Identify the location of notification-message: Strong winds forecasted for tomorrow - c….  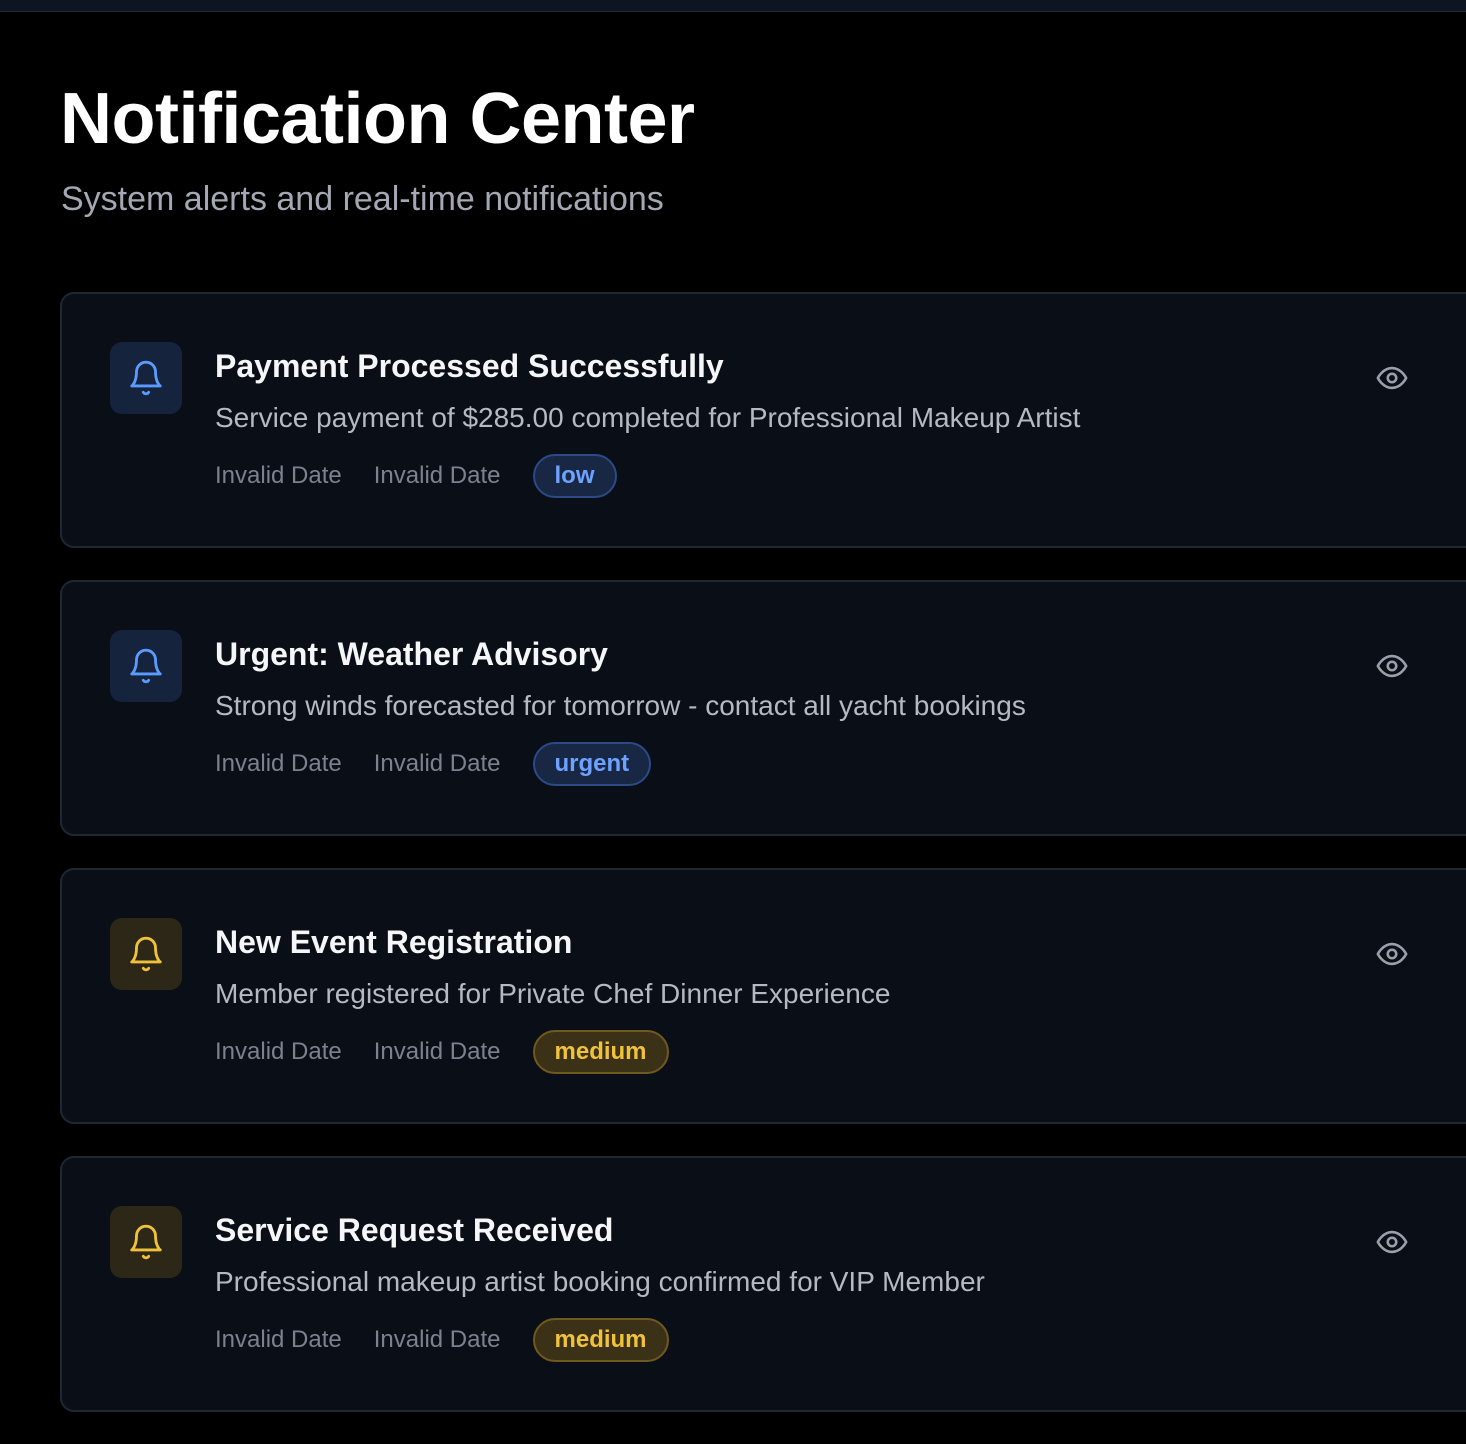
(620, 705).